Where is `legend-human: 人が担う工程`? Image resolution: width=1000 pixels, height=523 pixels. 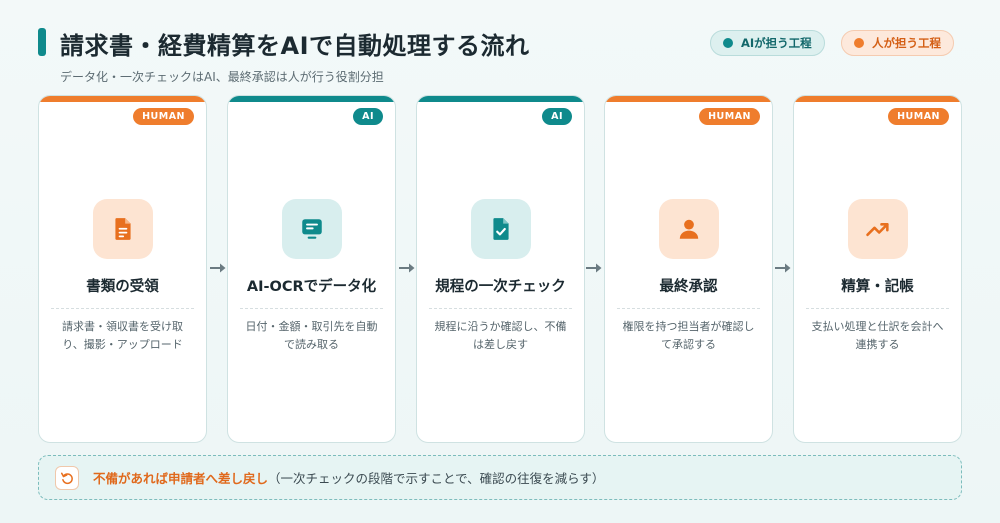 legend-human: 人が担う工程 is located at coordinates (897, 43).